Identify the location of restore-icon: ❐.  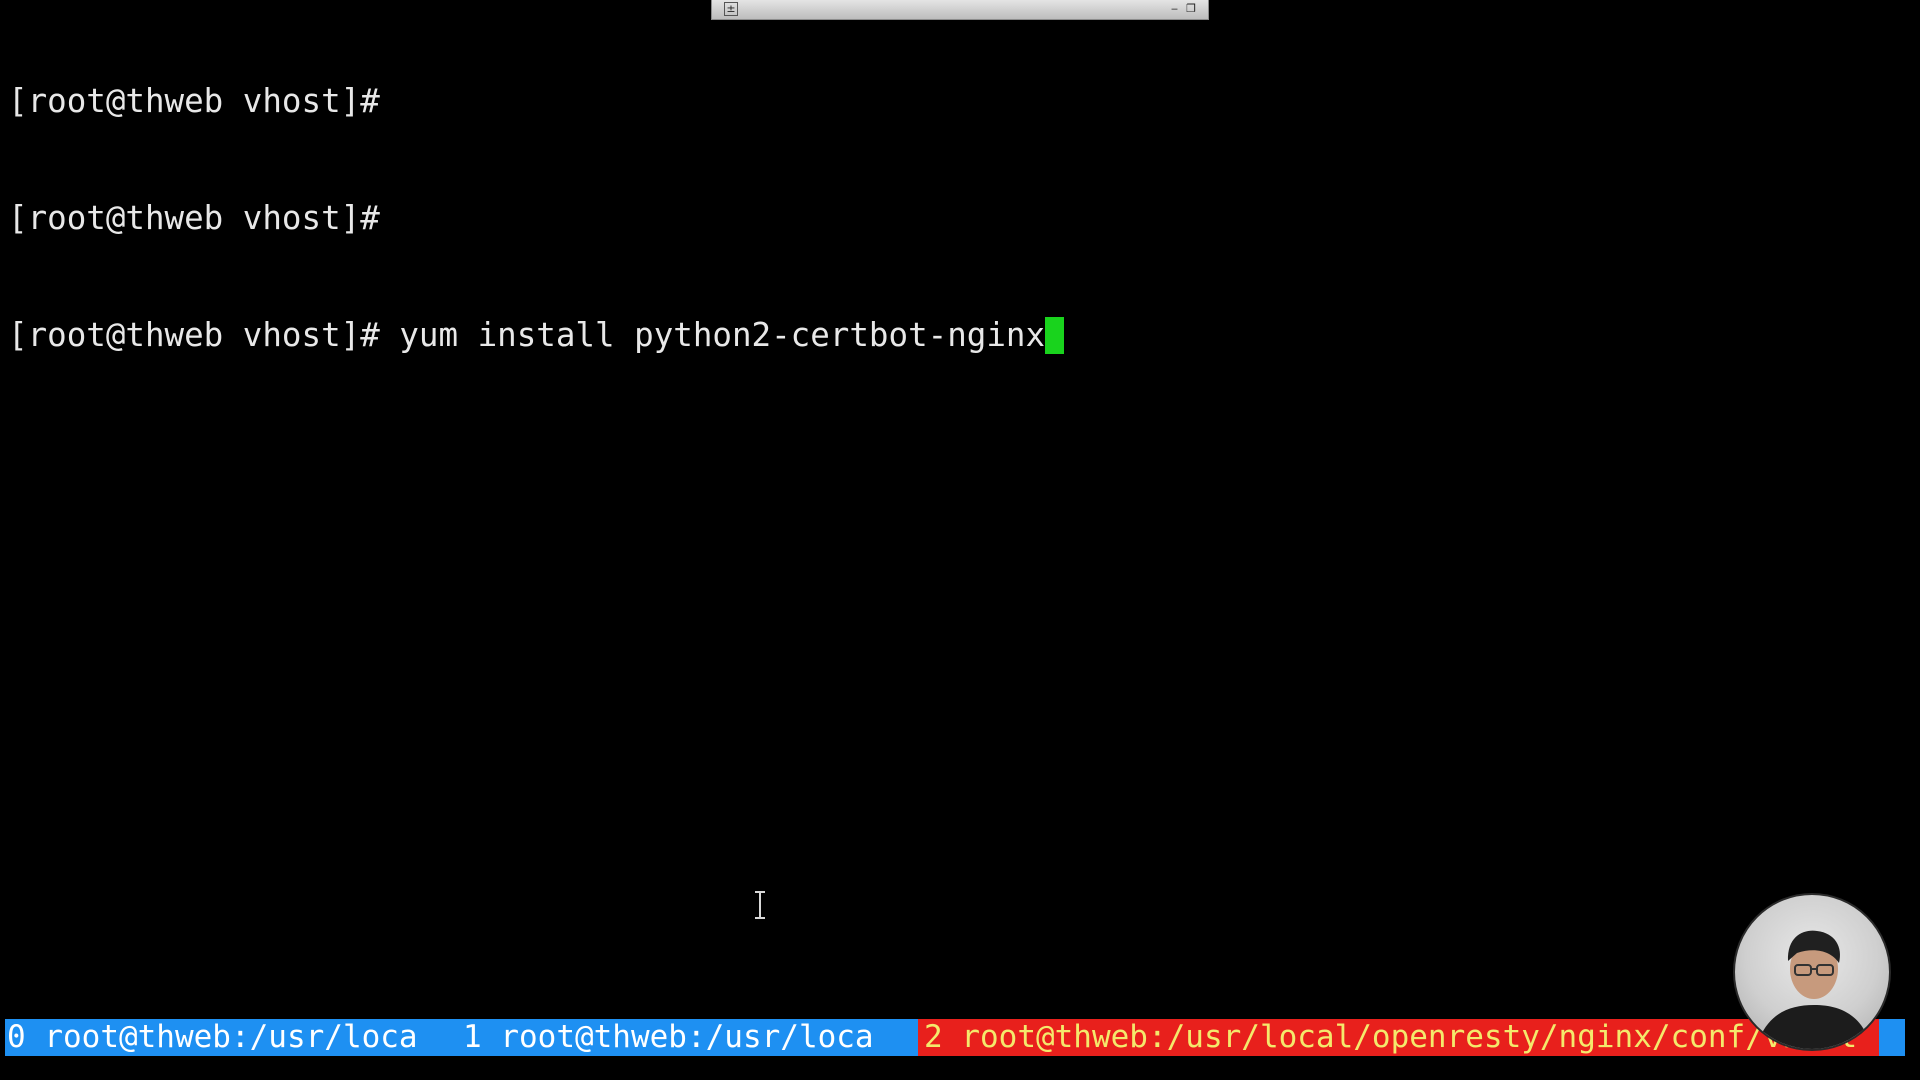
(1191, 9).